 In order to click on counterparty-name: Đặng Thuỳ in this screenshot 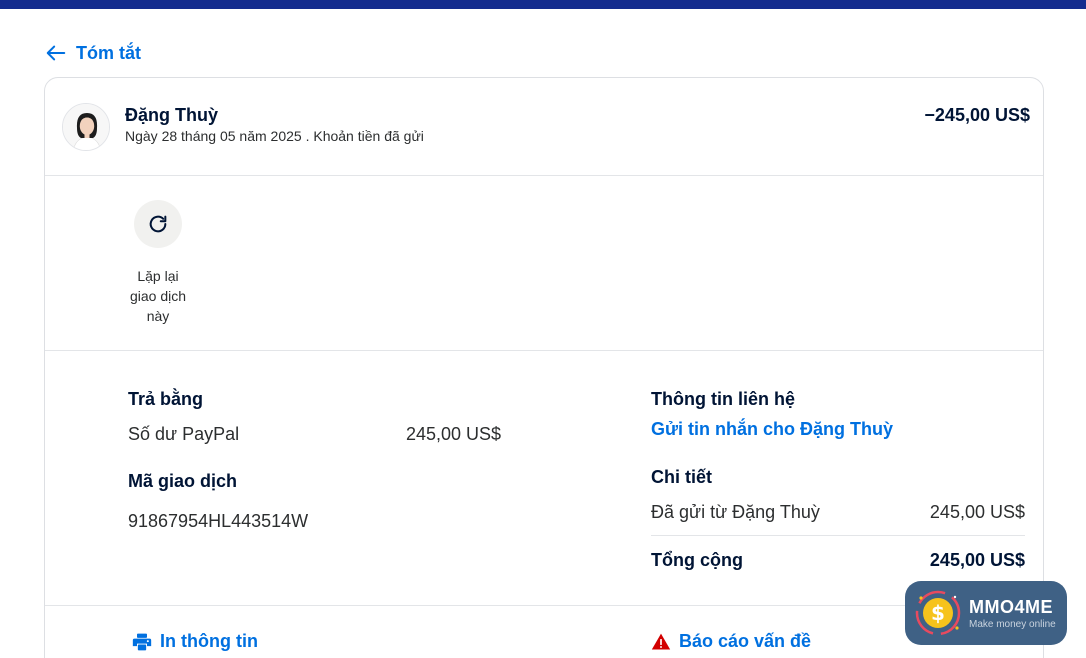, I will do `click(171, 115)`.